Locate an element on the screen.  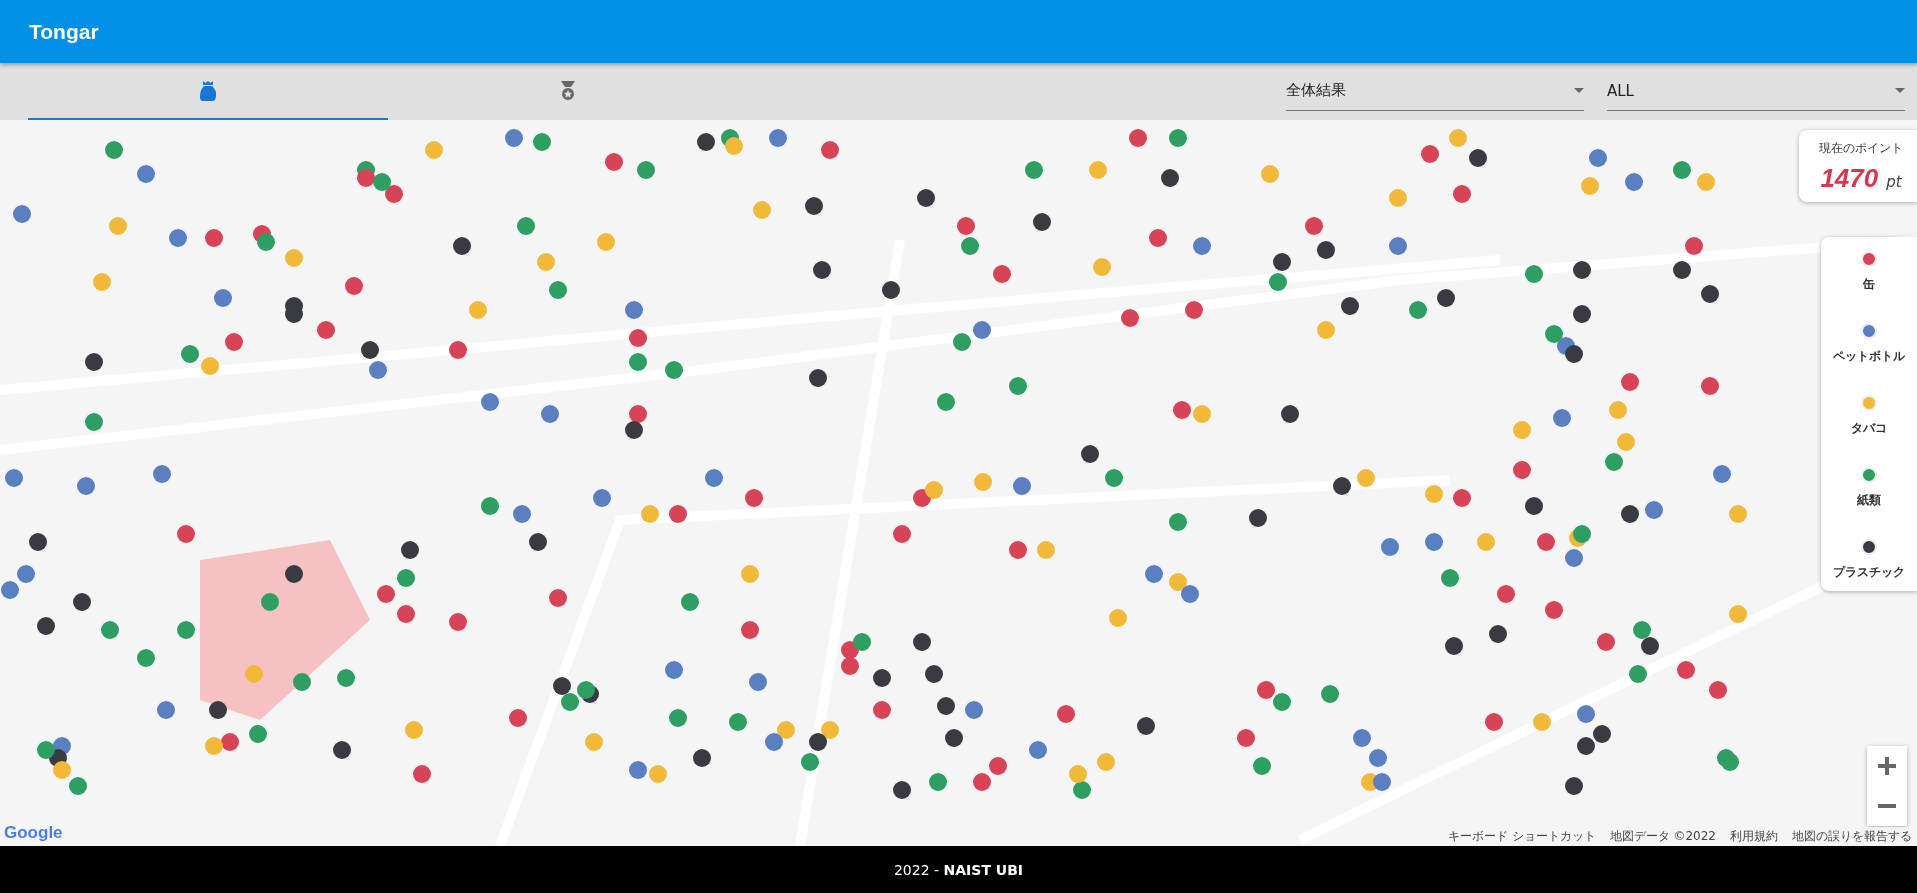
zoom-in-button is located at coordinates (1887, 766).